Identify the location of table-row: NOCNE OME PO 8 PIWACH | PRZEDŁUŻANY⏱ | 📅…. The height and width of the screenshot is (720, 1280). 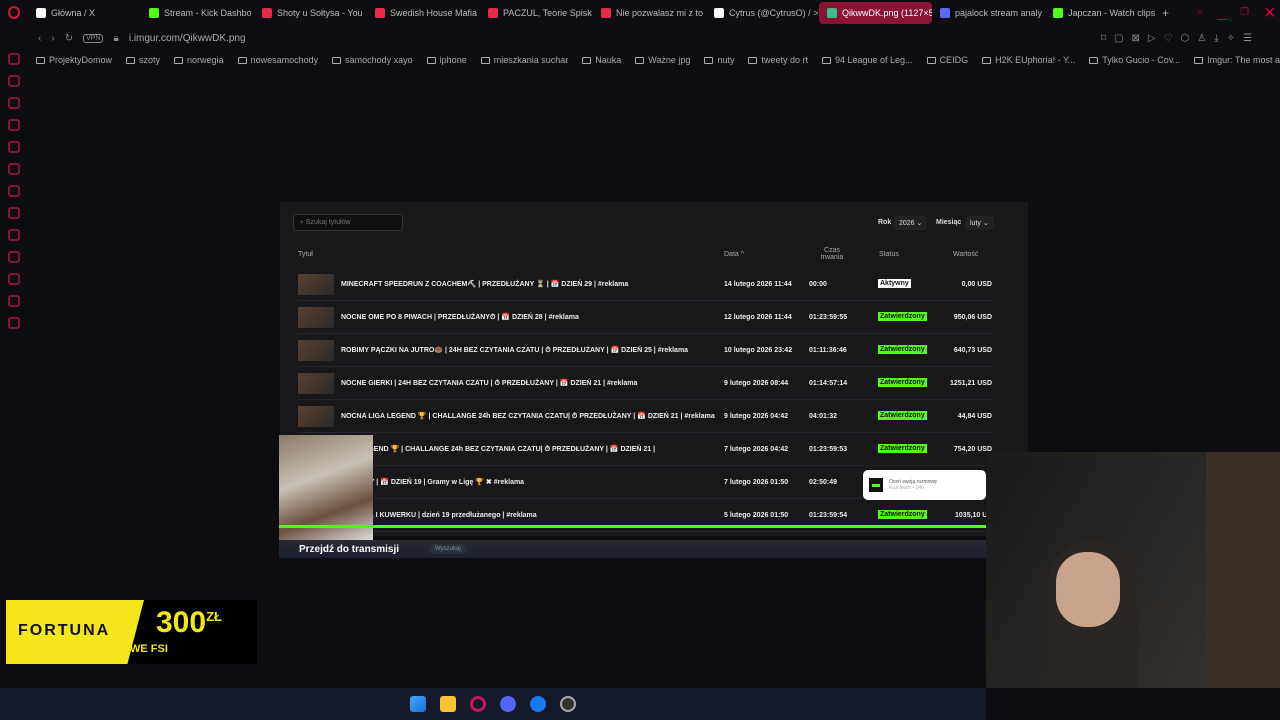
(645, 317).